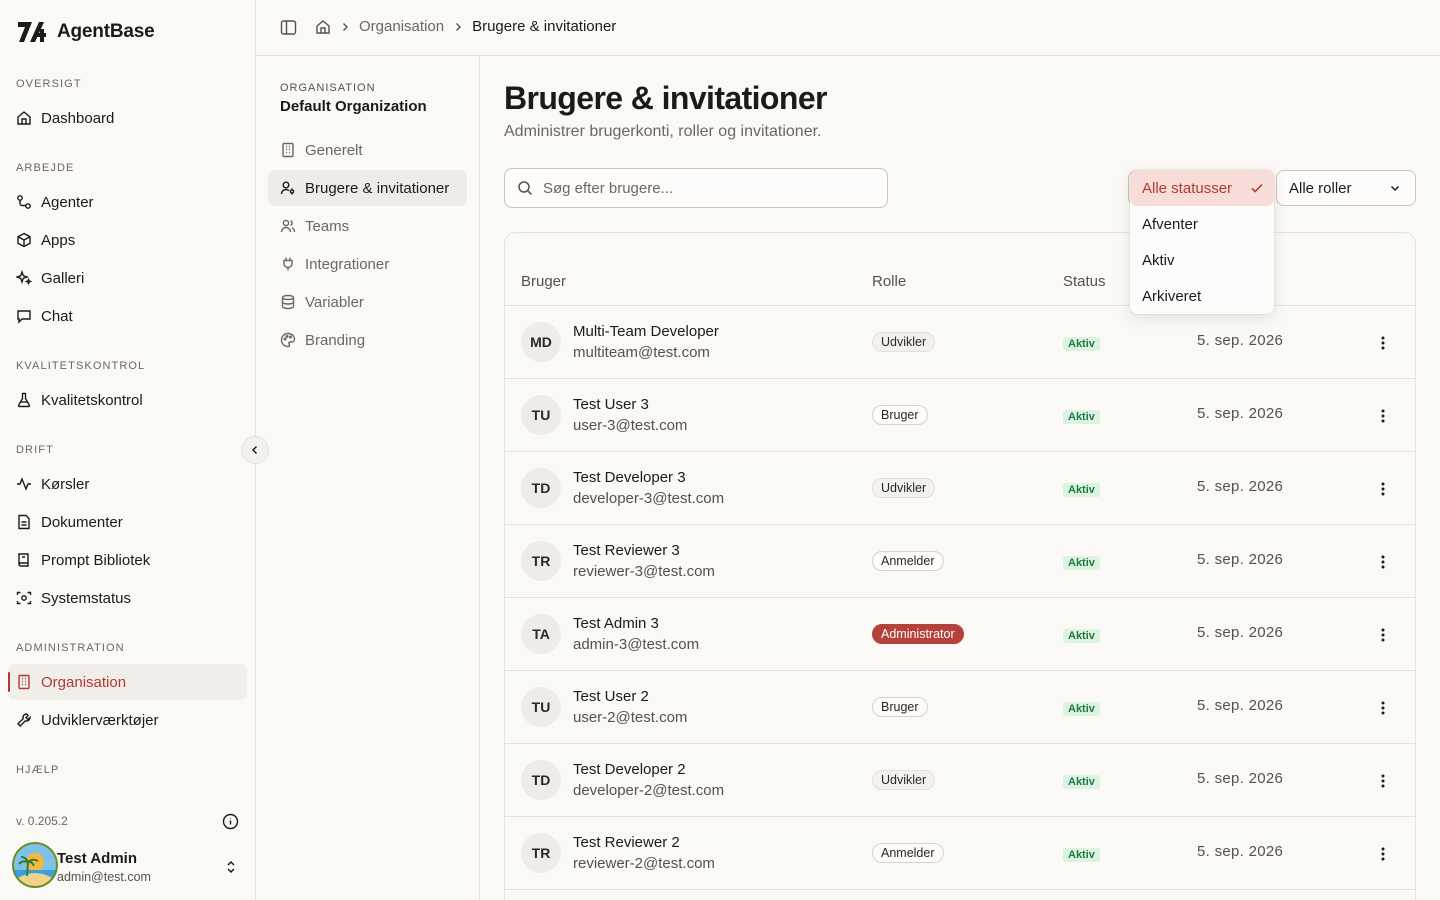 This screenshot has width=1440, height=900. Describe the element at coordinates (1395, 188) in the screenshot. I see `chevron-down-icon` at that location.